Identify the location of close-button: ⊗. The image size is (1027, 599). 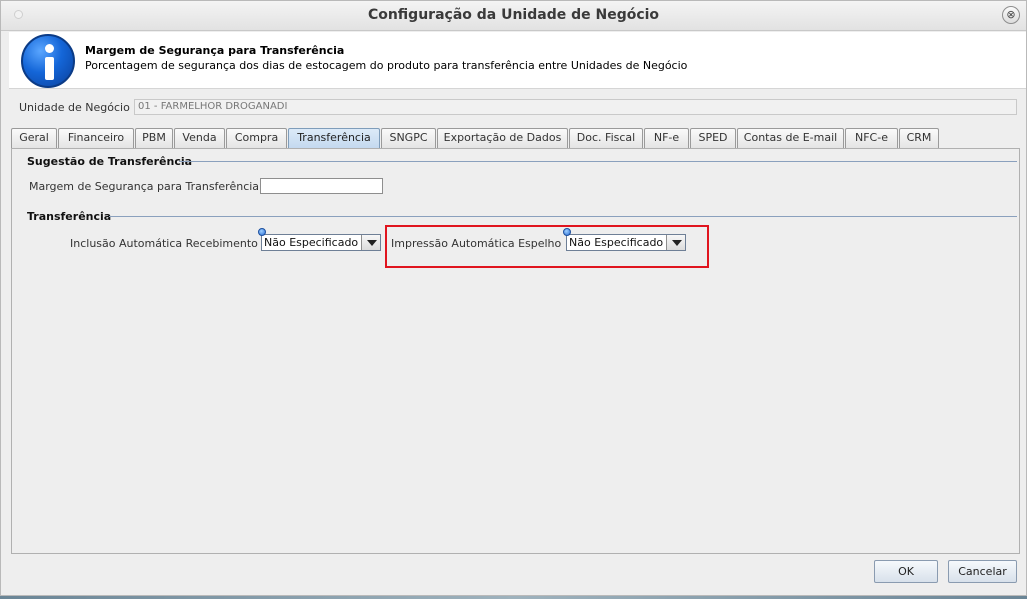
(1011, 15).